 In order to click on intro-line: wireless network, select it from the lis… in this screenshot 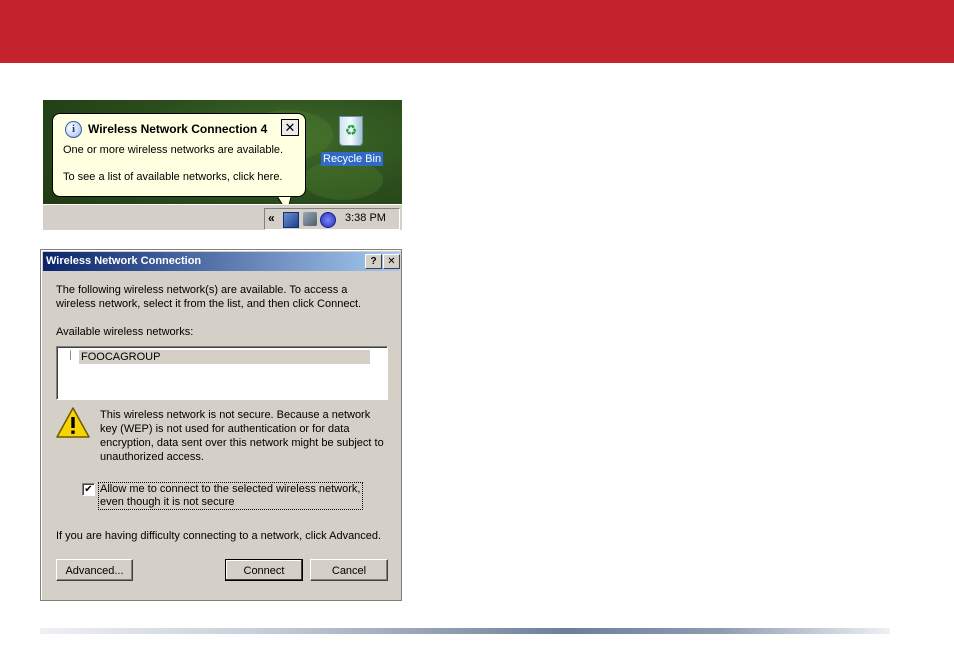, I will do `click(209, 304)`.